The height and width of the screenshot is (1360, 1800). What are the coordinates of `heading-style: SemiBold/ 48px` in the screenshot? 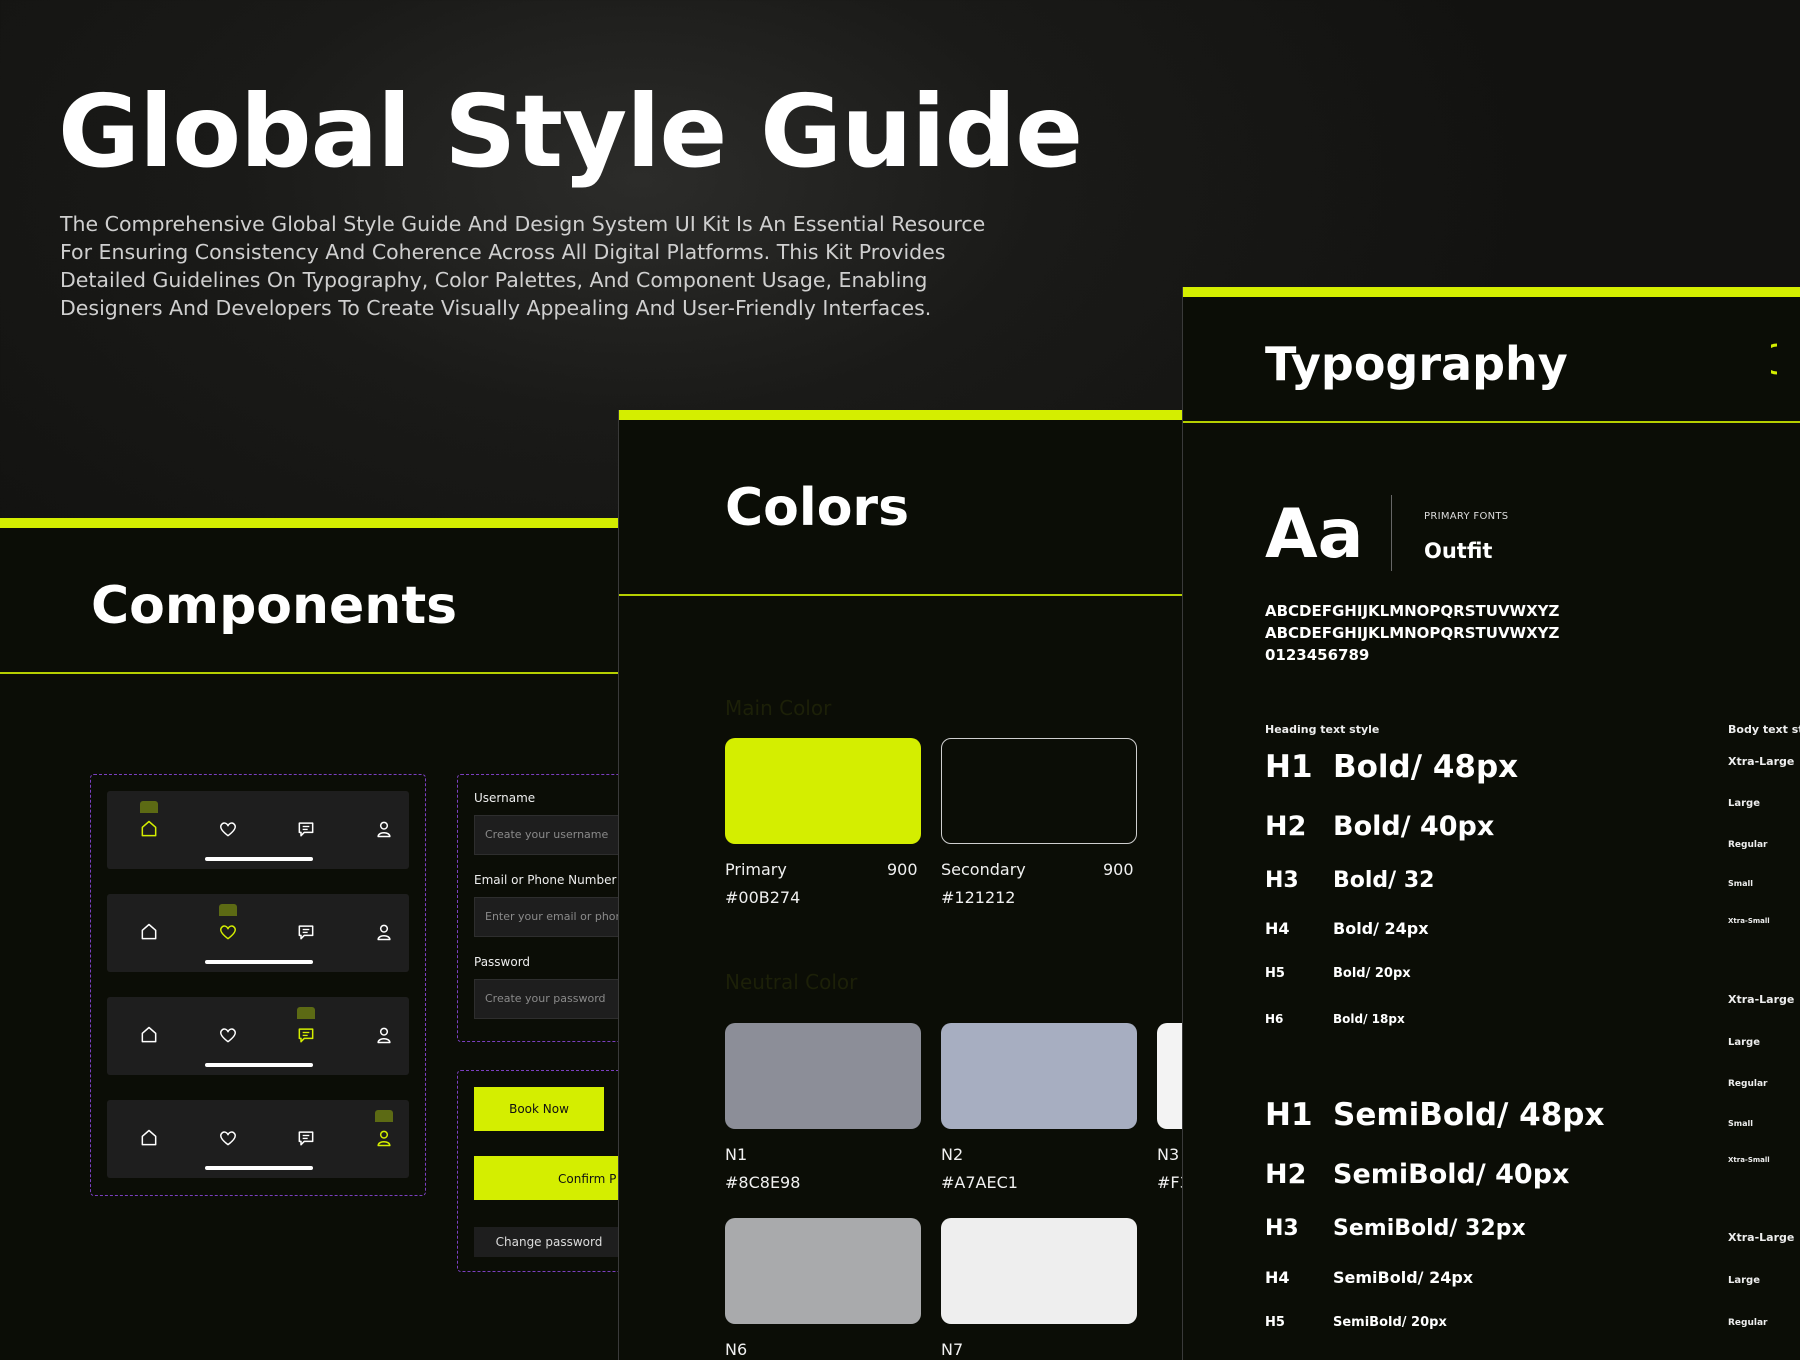 It's located at (1469, 1115).